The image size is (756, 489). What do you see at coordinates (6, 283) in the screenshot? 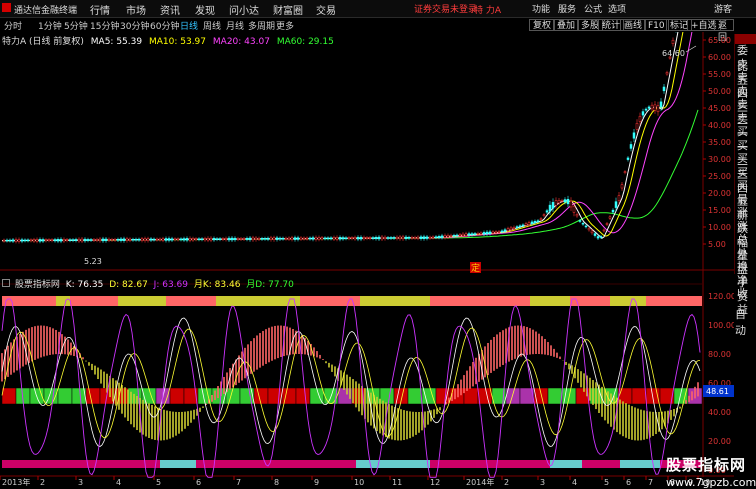
I see `indicator-toggle-icon` at bounding box center [6, 283].